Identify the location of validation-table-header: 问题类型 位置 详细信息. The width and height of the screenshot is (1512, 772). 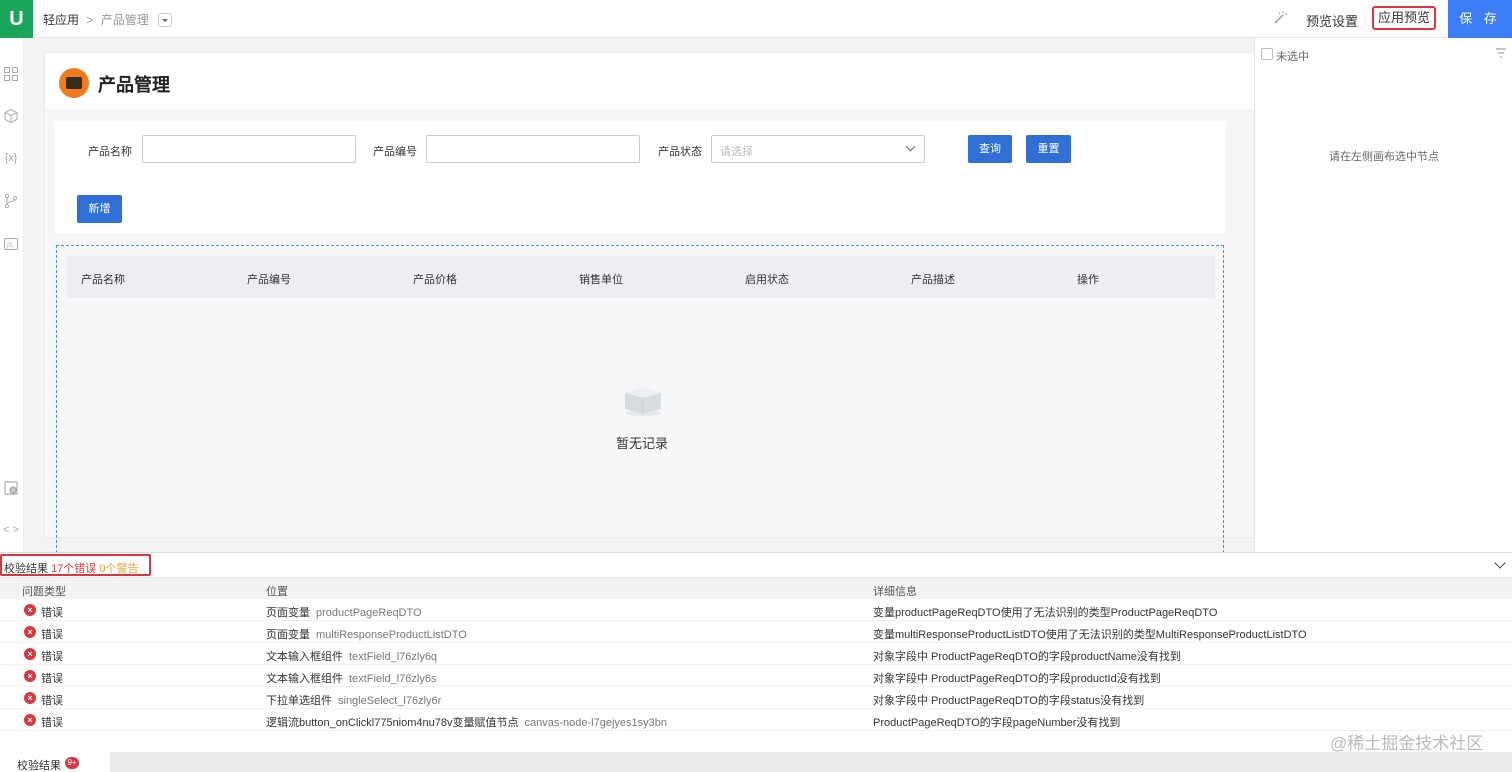
(756, 588).